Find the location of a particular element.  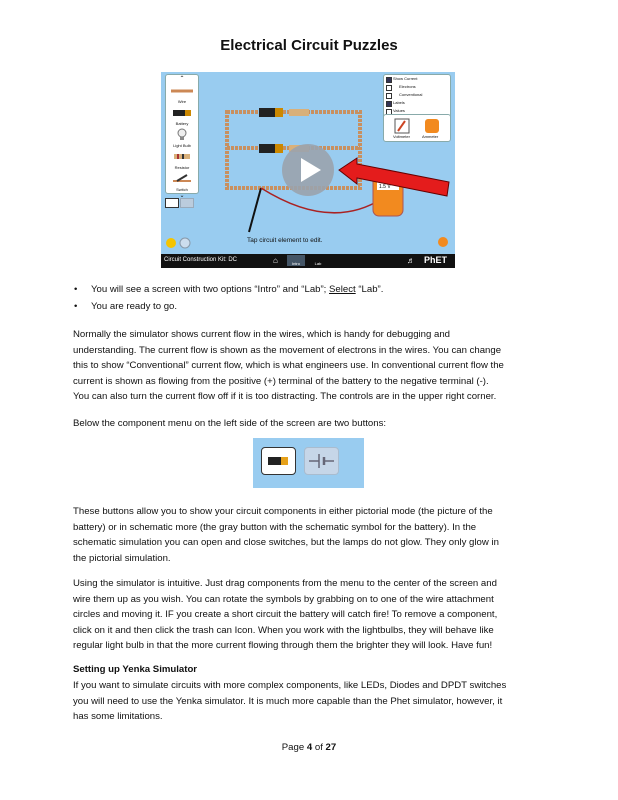

page-footer: Page 4 of 27 is located at coordinates (309, 747).